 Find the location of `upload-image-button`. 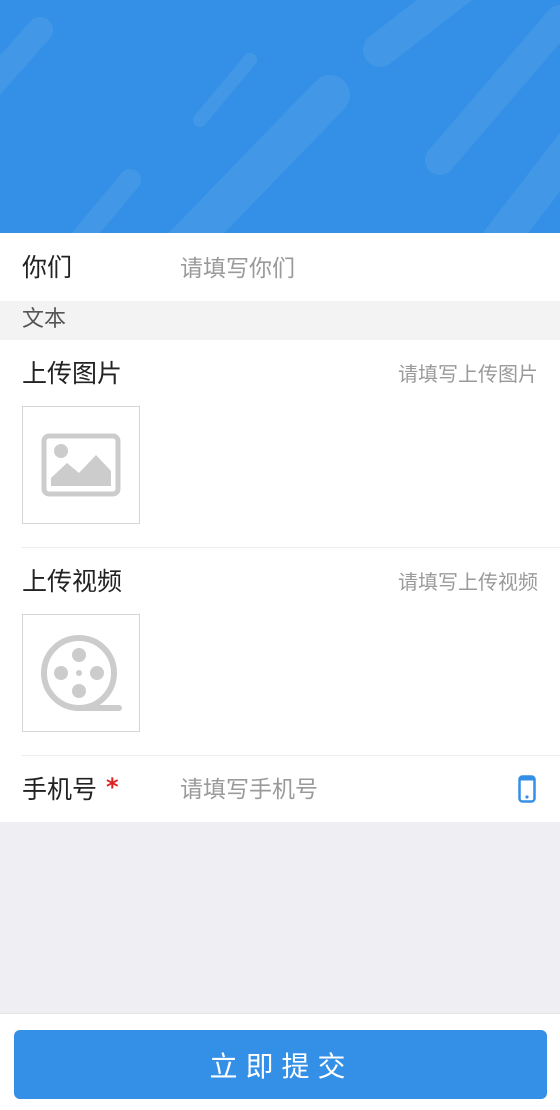

upload-image-button is located at coordinates (81, 465).